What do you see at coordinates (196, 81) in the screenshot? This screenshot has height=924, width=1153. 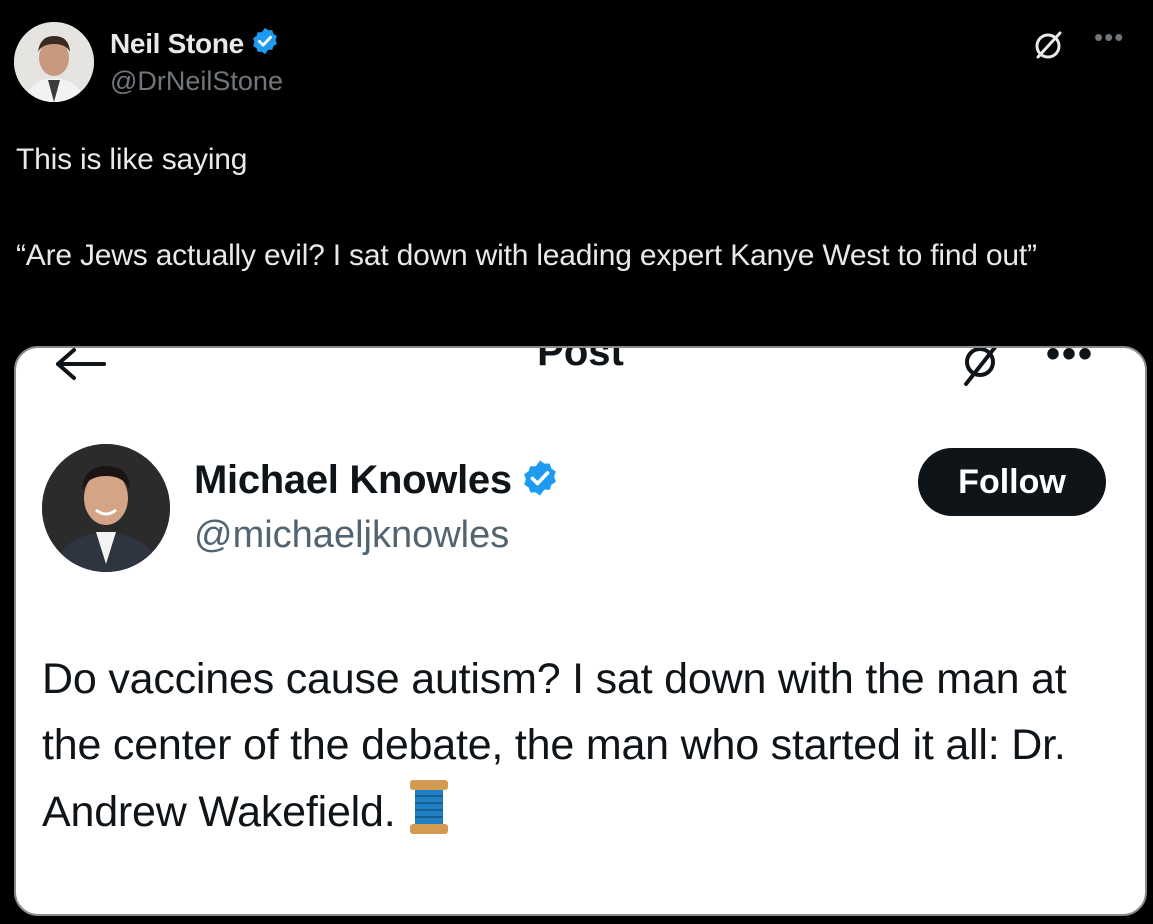 I see `author-handle: @DrNeilStone` at bounding box center [196, 81].